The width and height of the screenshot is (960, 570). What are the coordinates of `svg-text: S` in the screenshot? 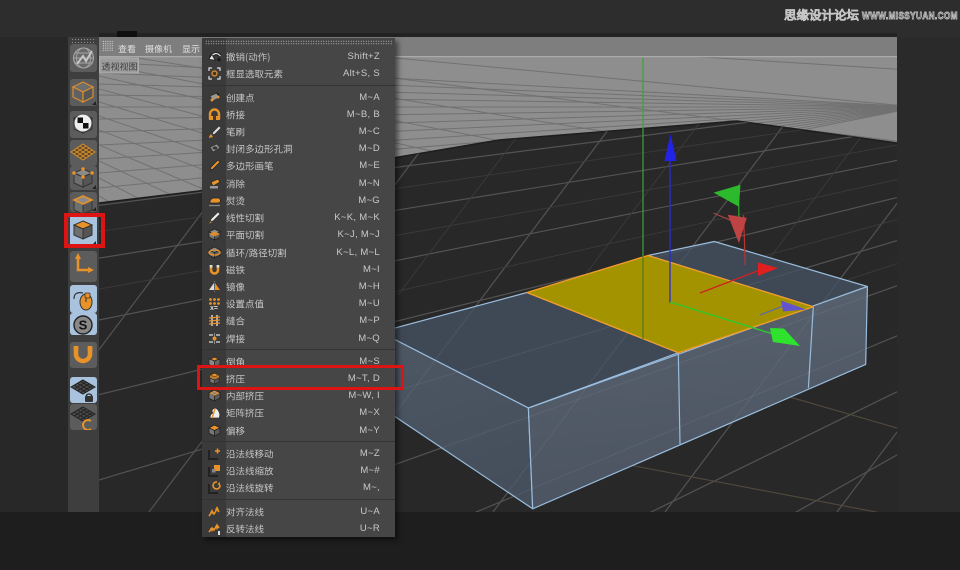 It's located at (83, 325).